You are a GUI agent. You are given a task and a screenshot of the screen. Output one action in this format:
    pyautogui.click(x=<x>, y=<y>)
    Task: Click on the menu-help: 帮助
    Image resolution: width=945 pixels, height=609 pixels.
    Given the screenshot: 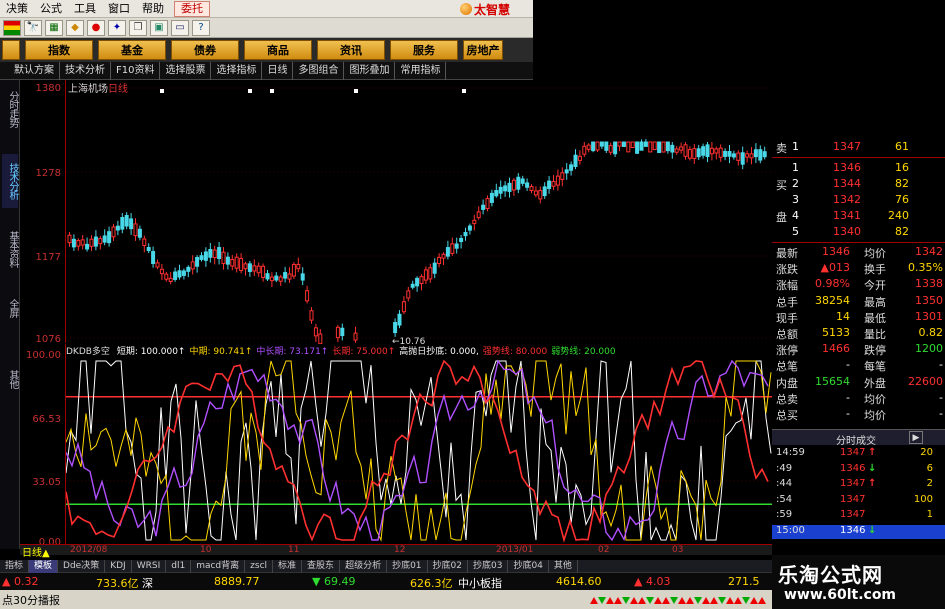 What is the action you would take?
    pyautogui.click(x=153, y=9)
    